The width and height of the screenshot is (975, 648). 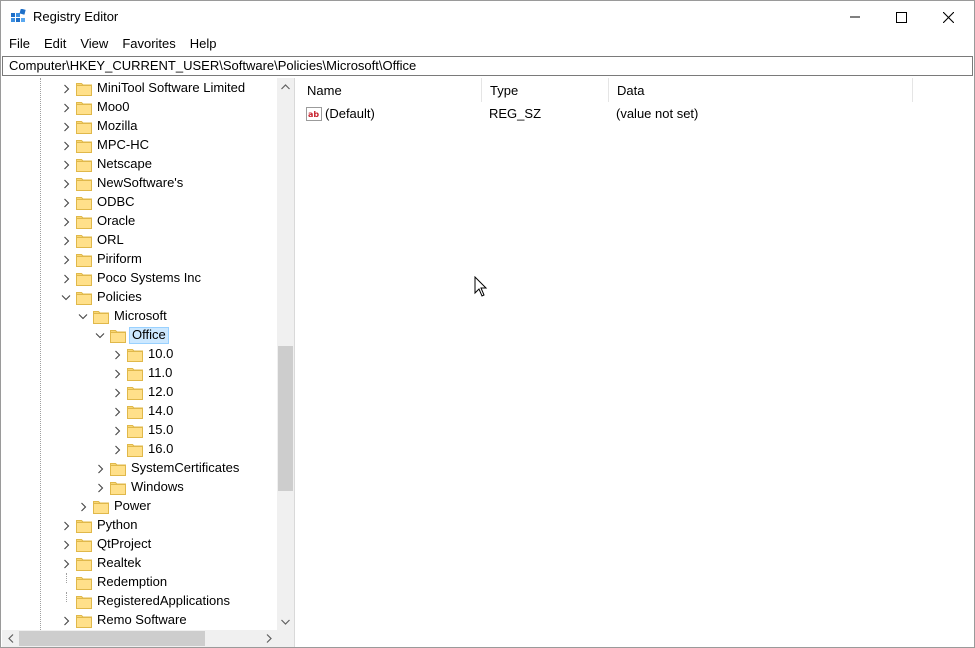 I want to click on tree-item: Realtek, so click(x=139, y=563).